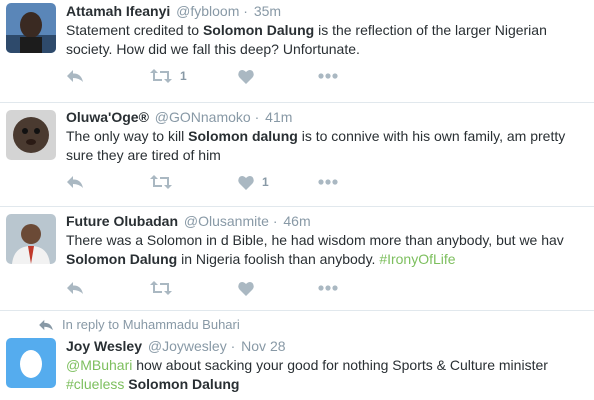 The height and width of the screenshot is (400, 594). What do you see at coordinates (278, 117) in the screenshot?
I see `timestamp: 41m` at bounding box center [278, 117].